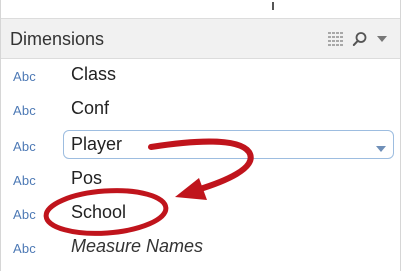 This screenshot has width=401, height=271. What do you see at coordinates (94, 74) in the screenshot?
I see `field-name: Class` at bounding box center [94, 74].